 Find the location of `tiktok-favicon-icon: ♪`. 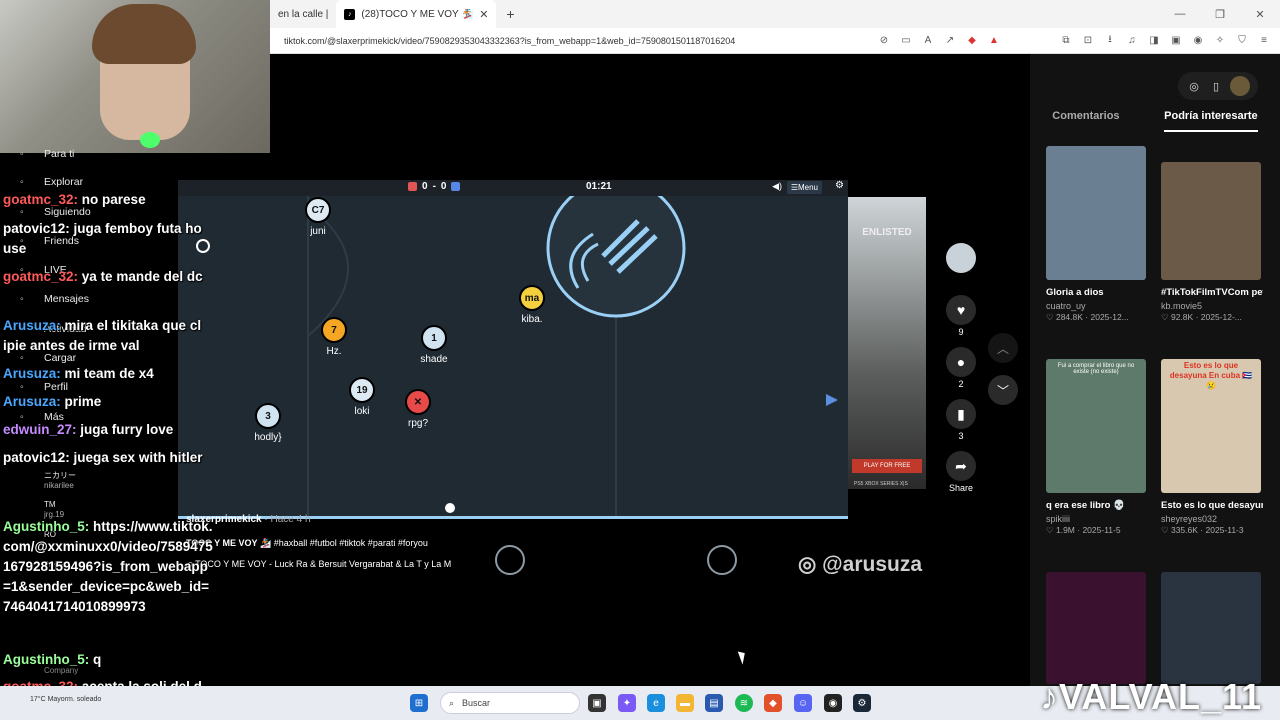

tiktok-favicon-icon: ♪ is located at coordinates (350, 14).